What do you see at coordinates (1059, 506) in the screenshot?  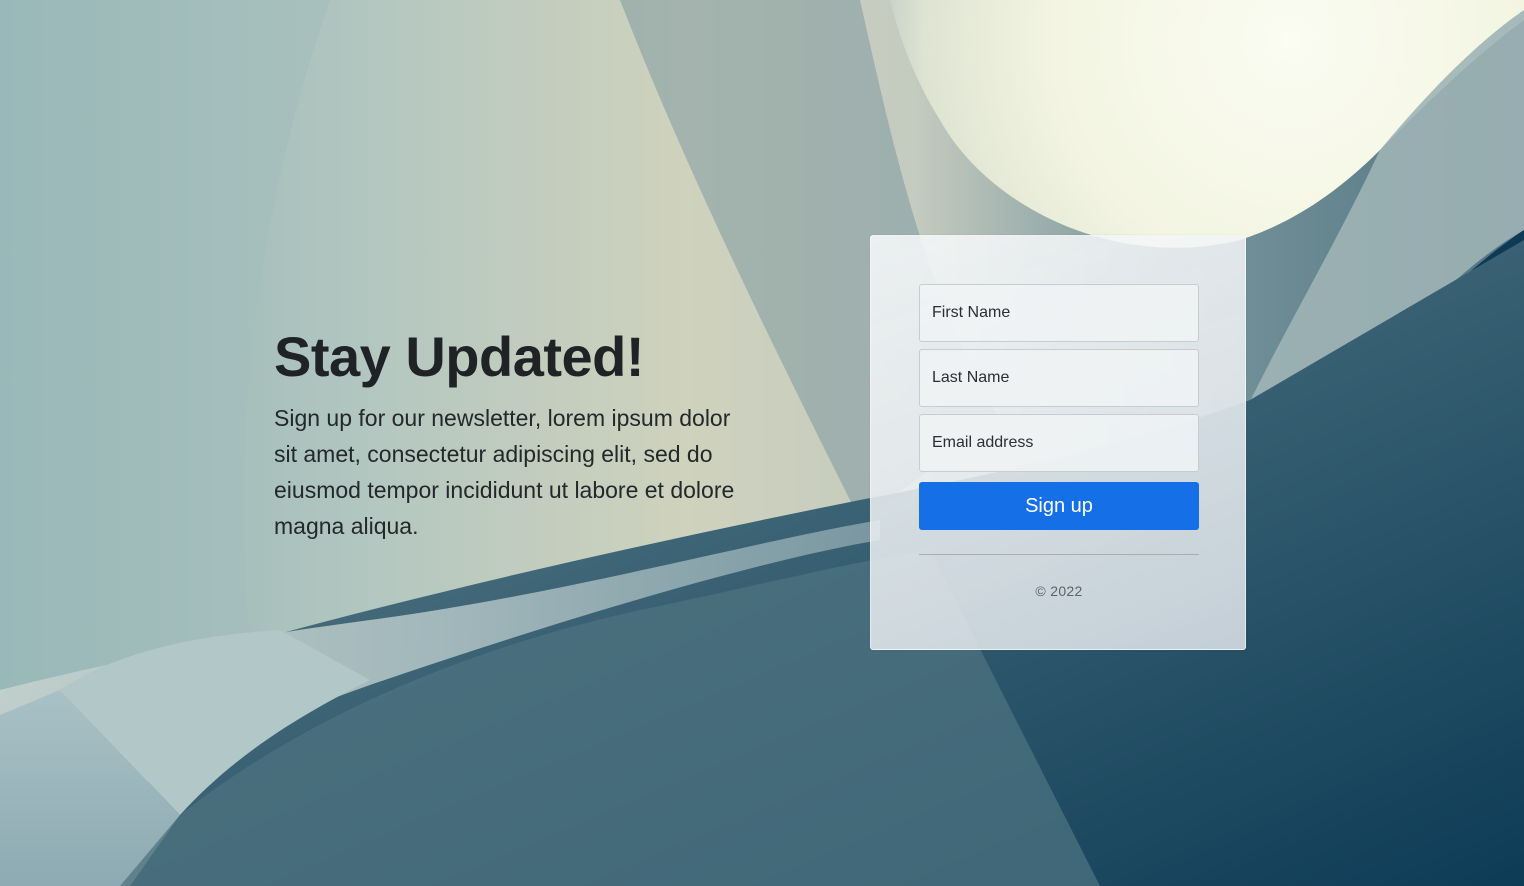 I see `sign-up-button: Sign up` at bounding box center [1059, 506].